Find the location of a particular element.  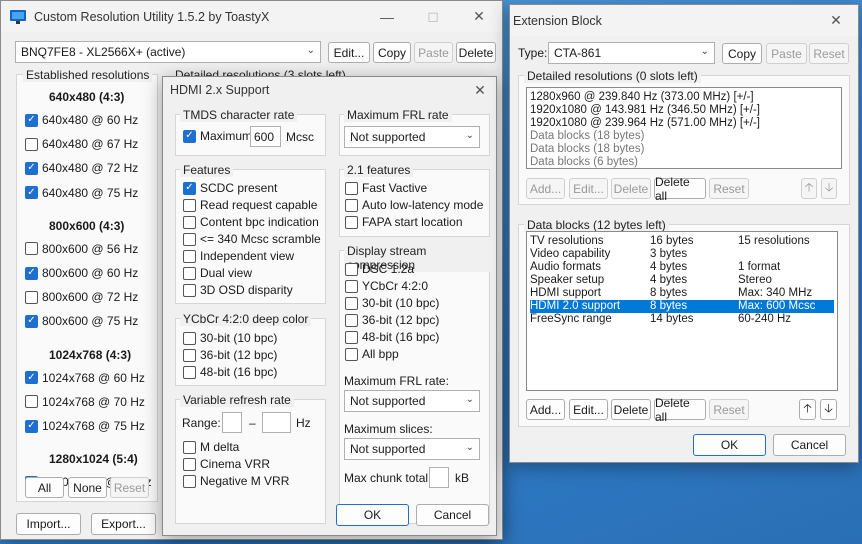

vrr-checkbox: M delta is located at coordinates (211, 447).